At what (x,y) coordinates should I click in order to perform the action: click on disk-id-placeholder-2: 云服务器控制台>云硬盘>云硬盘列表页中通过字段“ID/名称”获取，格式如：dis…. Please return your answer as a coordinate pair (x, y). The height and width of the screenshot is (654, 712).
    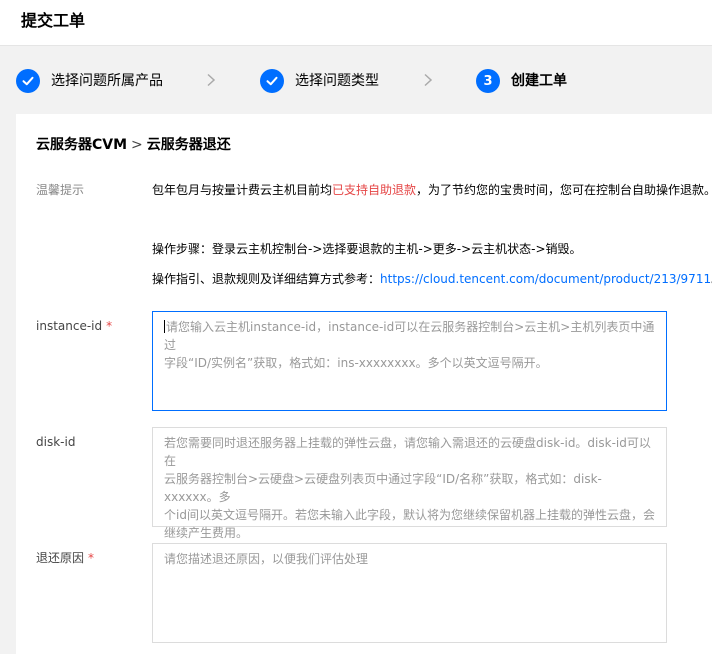
    Looking at the image, I should click on (383, 488).